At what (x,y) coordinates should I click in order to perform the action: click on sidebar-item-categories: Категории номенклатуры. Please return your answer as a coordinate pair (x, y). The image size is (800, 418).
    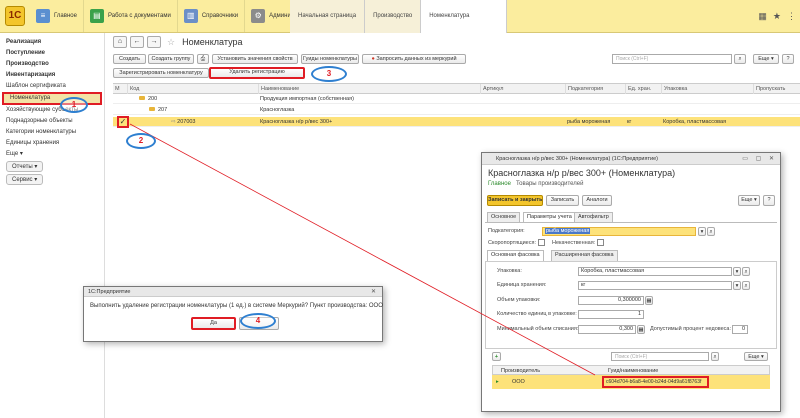
    Looking at the image, I should click on (52, 132).